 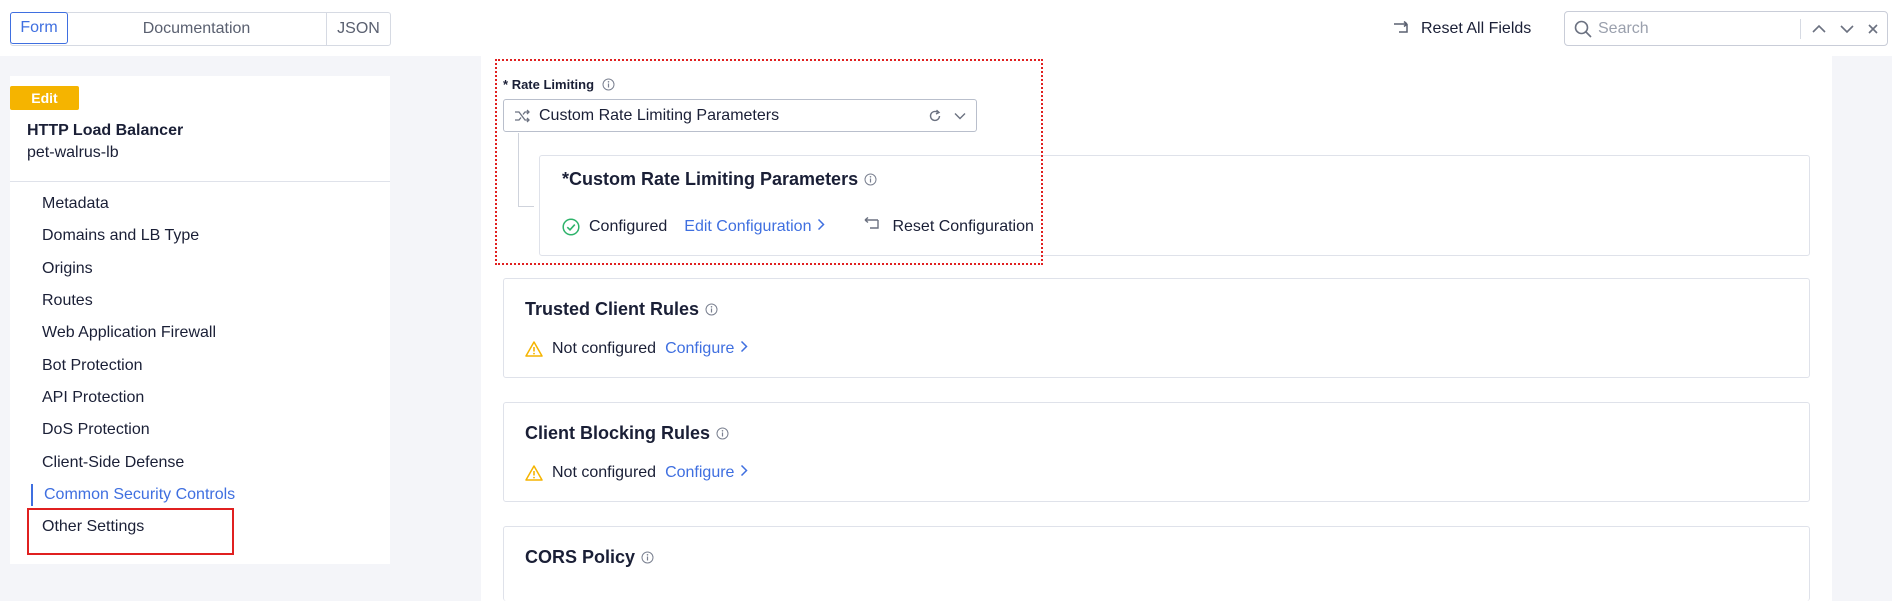 I want to click on rate-limiting-select: Custom Rate Limiting Parameters, so click(x=740, y=115).